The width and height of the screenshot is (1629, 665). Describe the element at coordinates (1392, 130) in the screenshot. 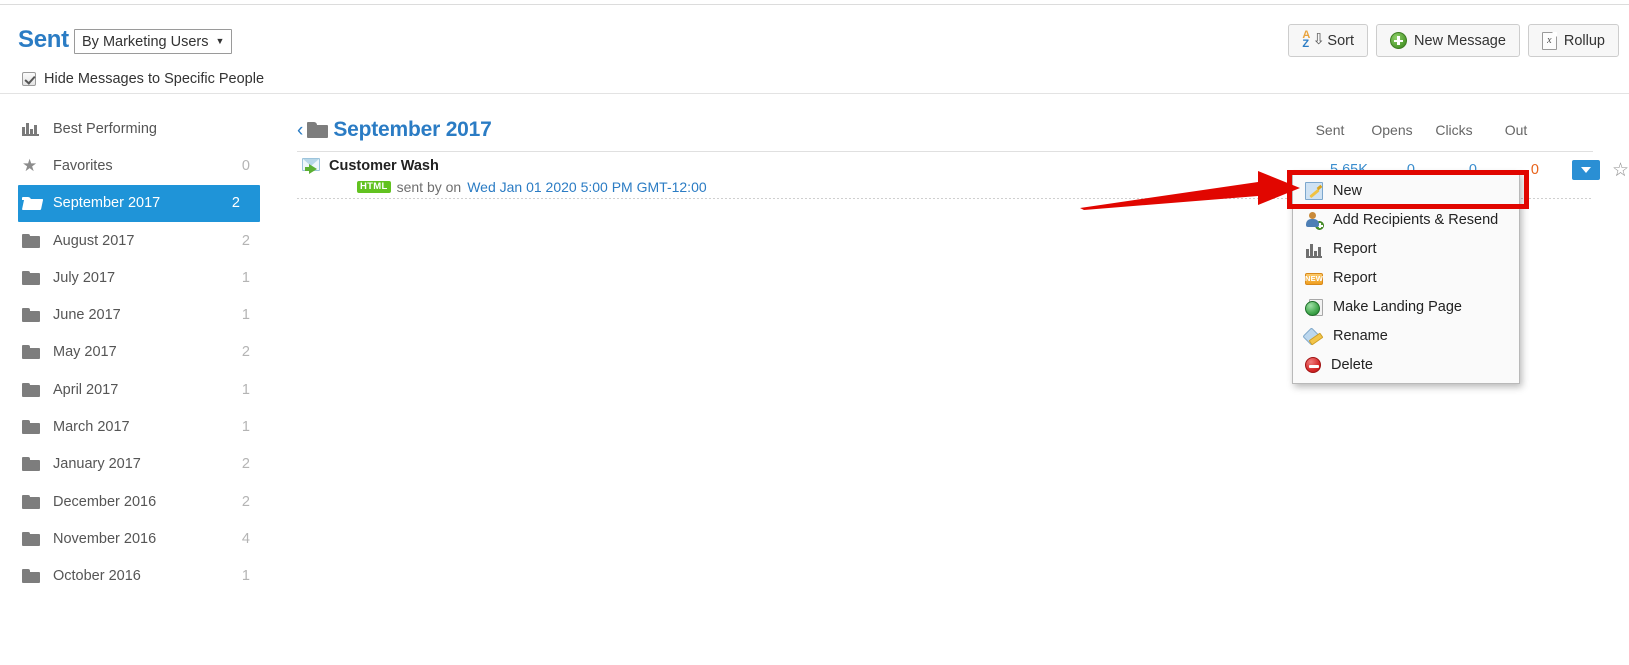

I see `column-header-opens: Opens` at that location.